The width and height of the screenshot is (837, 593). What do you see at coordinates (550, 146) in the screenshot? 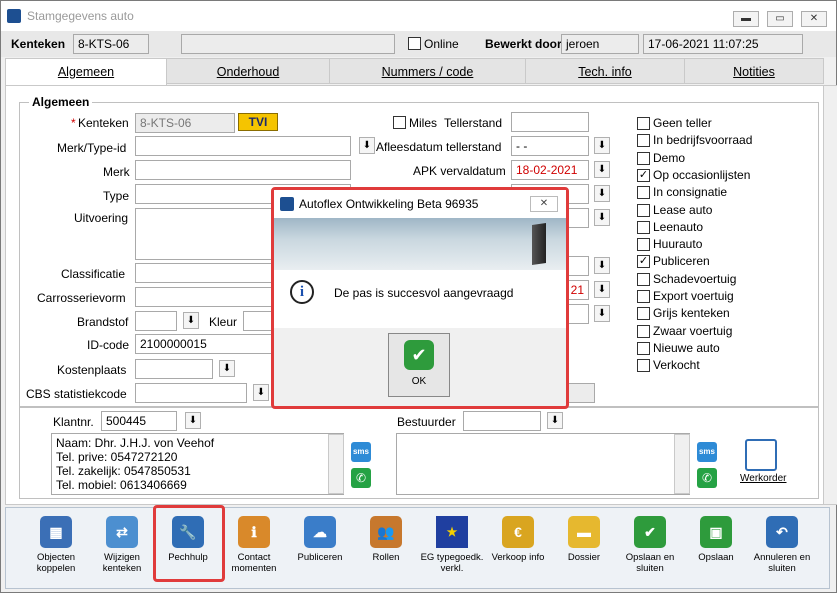
I see `afleesdatum-field: - -` at bounding box center [550, 146].